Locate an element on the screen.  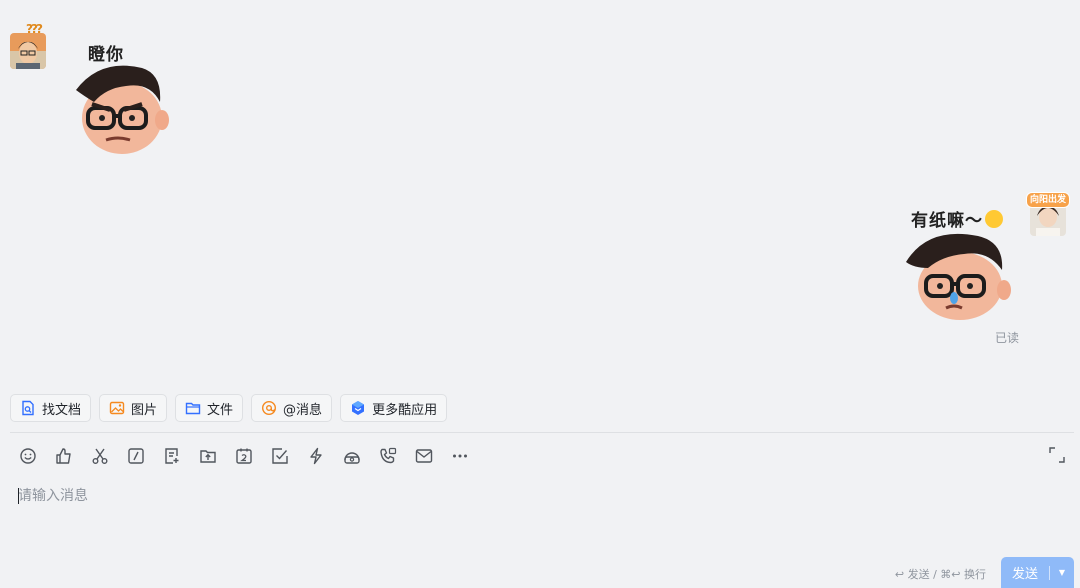
avatar-decoration-badge: 向阳出发 is located at coordinates (1048, 200).